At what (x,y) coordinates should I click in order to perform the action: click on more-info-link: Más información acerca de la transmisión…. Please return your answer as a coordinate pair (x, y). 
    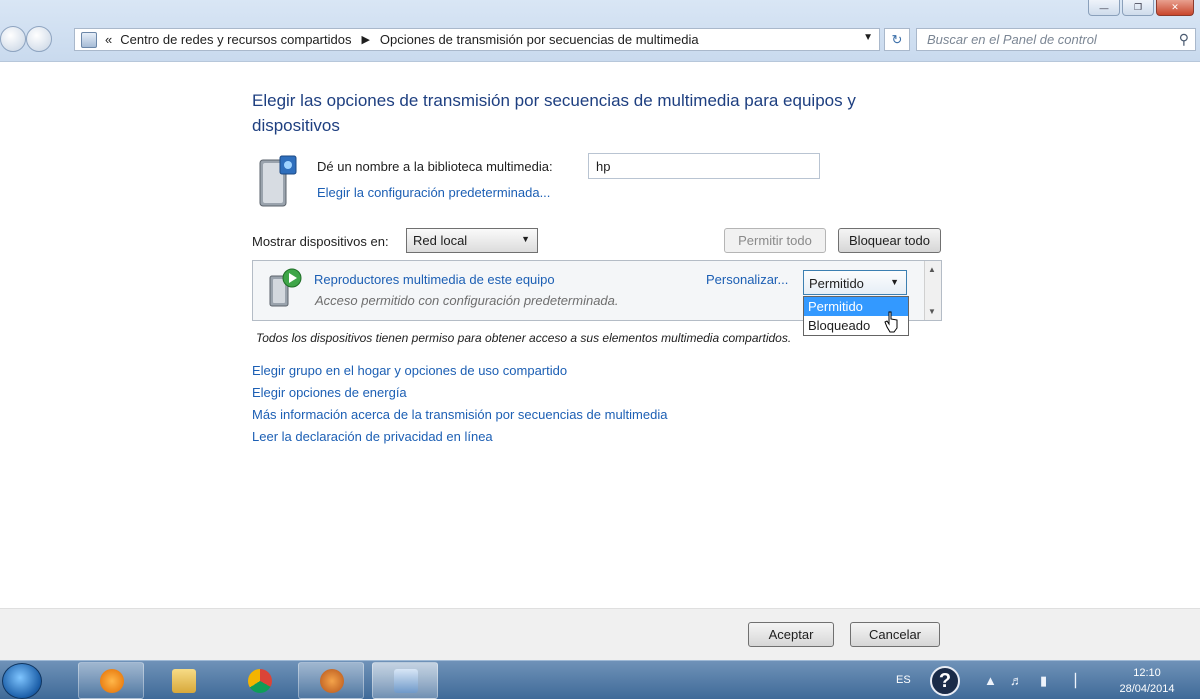
    Looking at the image, I should click on (459, 417).